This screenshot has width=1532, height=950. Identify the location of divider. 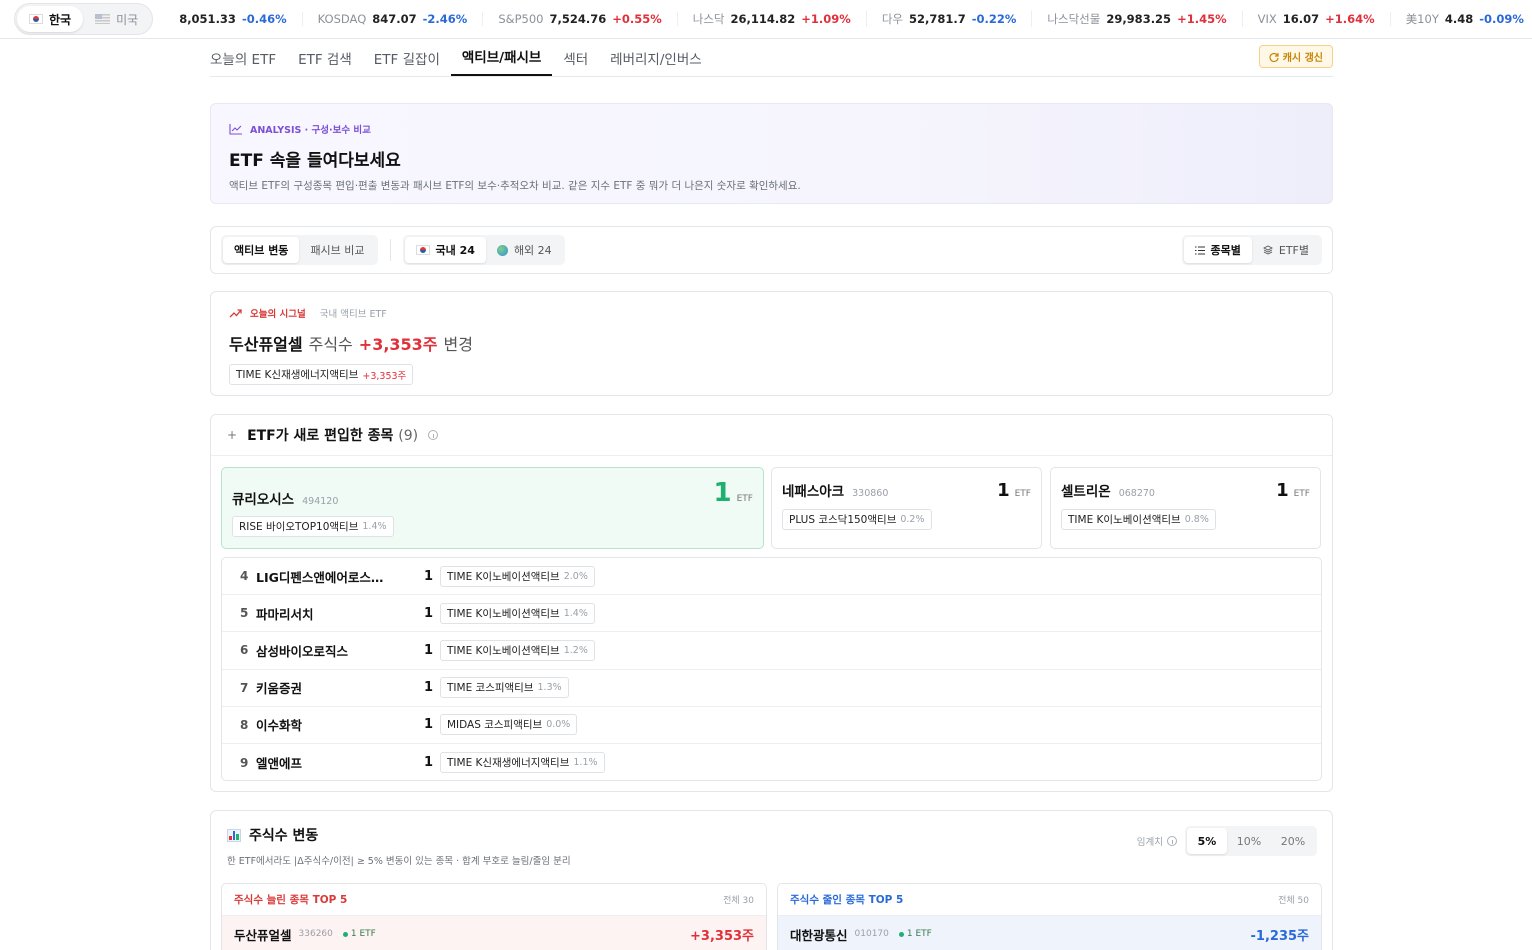
(390, 250).